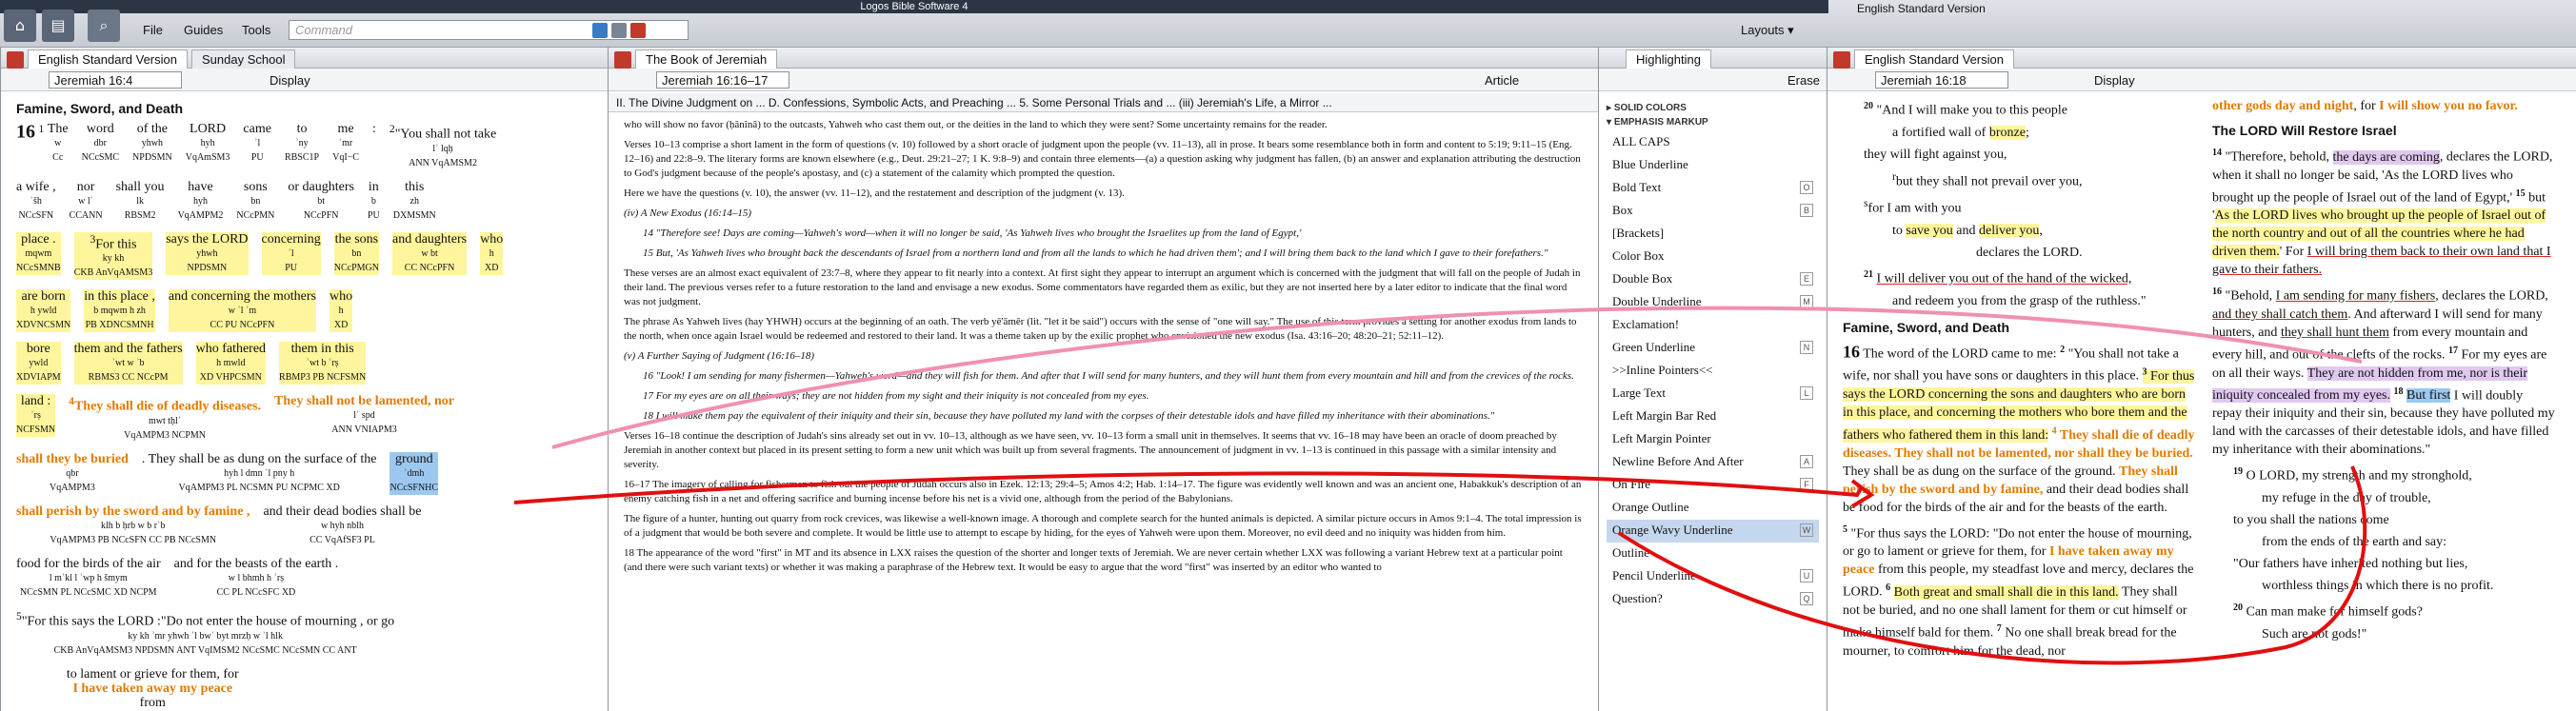 The image size is (2576, 711). Describe the element at coordinates (600, 31) in the screenshot. I see `go-icon` at that location.